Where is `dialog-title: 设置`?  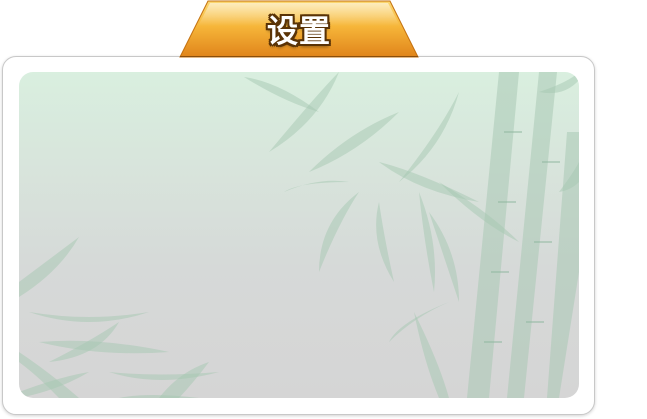
dialog-title: 设置 is located at coordinates (299, 32).